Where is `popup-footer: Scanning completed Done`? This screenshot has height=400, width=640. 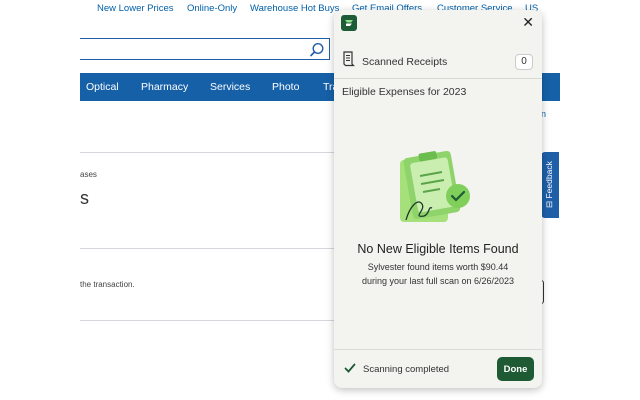
popup-footer: Scanning completed Done is located at coordinates (438, 368).